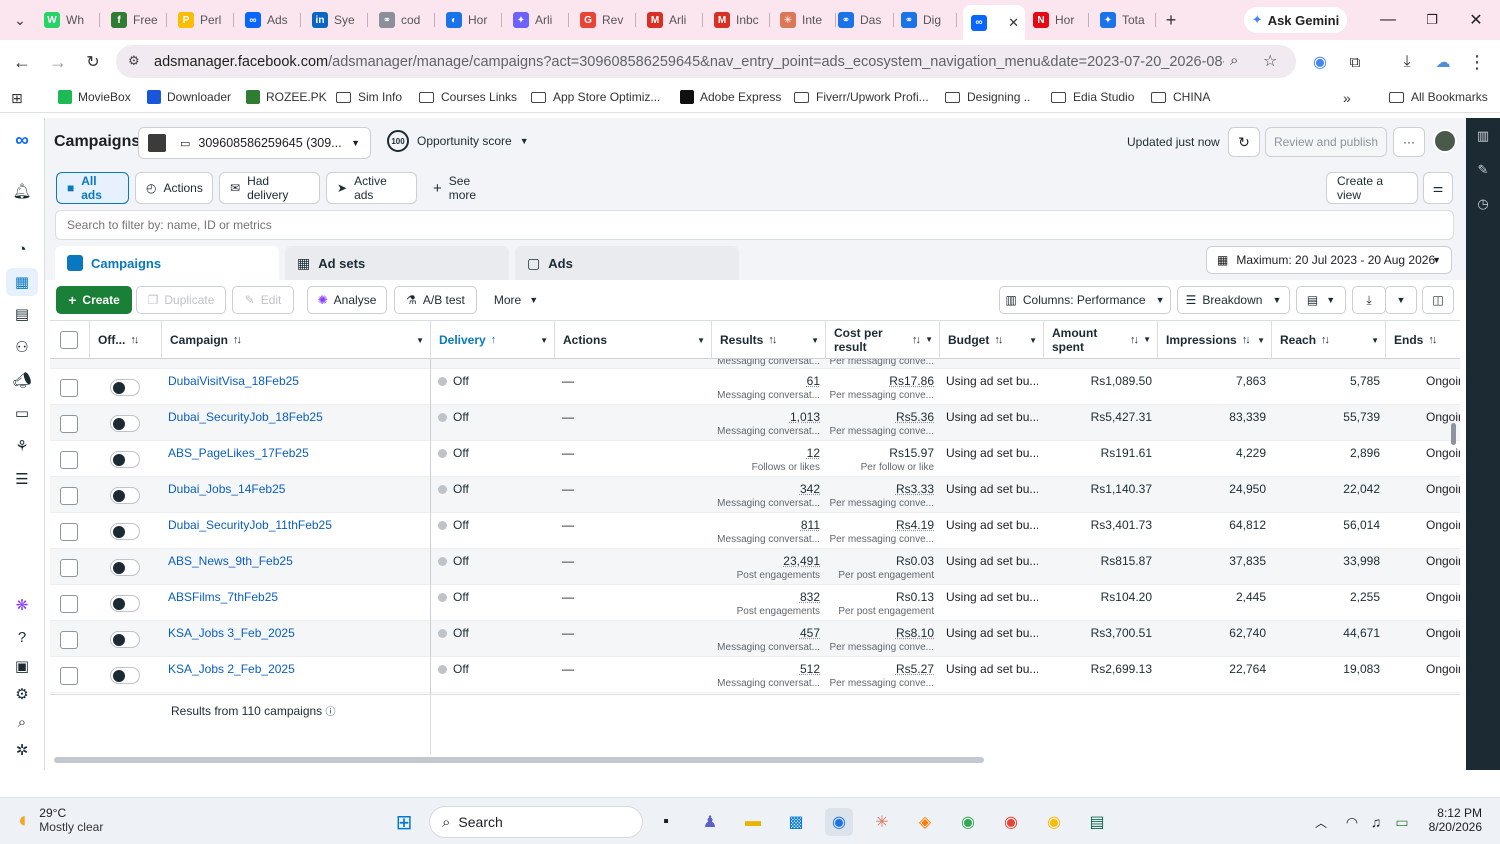  I want to click on browser-tab: M Arli, so click(671, 20).